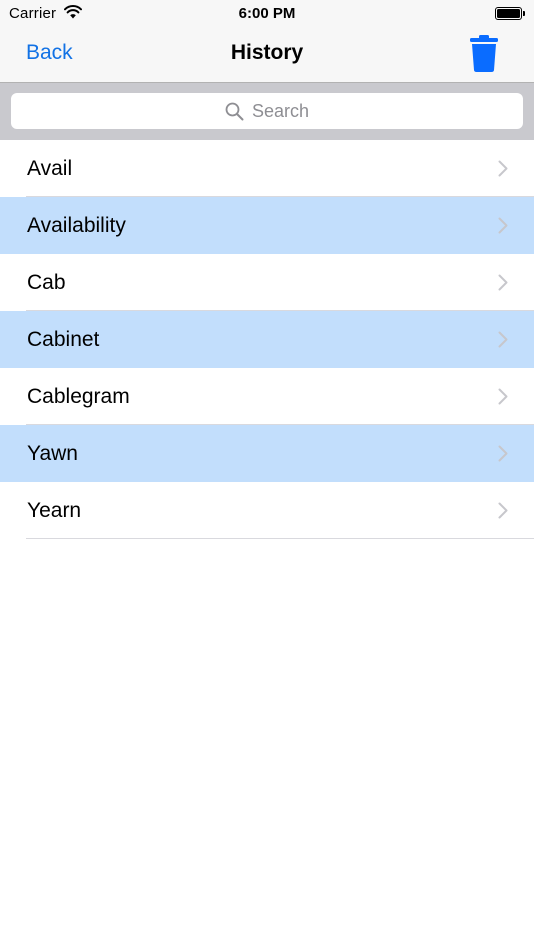 This screenshot has height=950, width=534. What do you see at coordinates (234, 111) in the screenshot?
I see `magnifier-icon` at bounding box center [234, 111].